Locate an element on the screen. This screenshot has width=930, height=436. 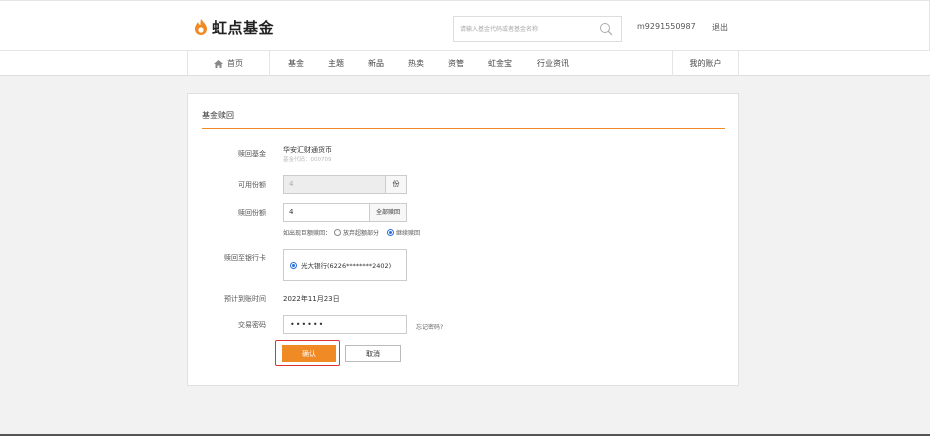
shares-unit: 份 is located at coordinates (396, 184).